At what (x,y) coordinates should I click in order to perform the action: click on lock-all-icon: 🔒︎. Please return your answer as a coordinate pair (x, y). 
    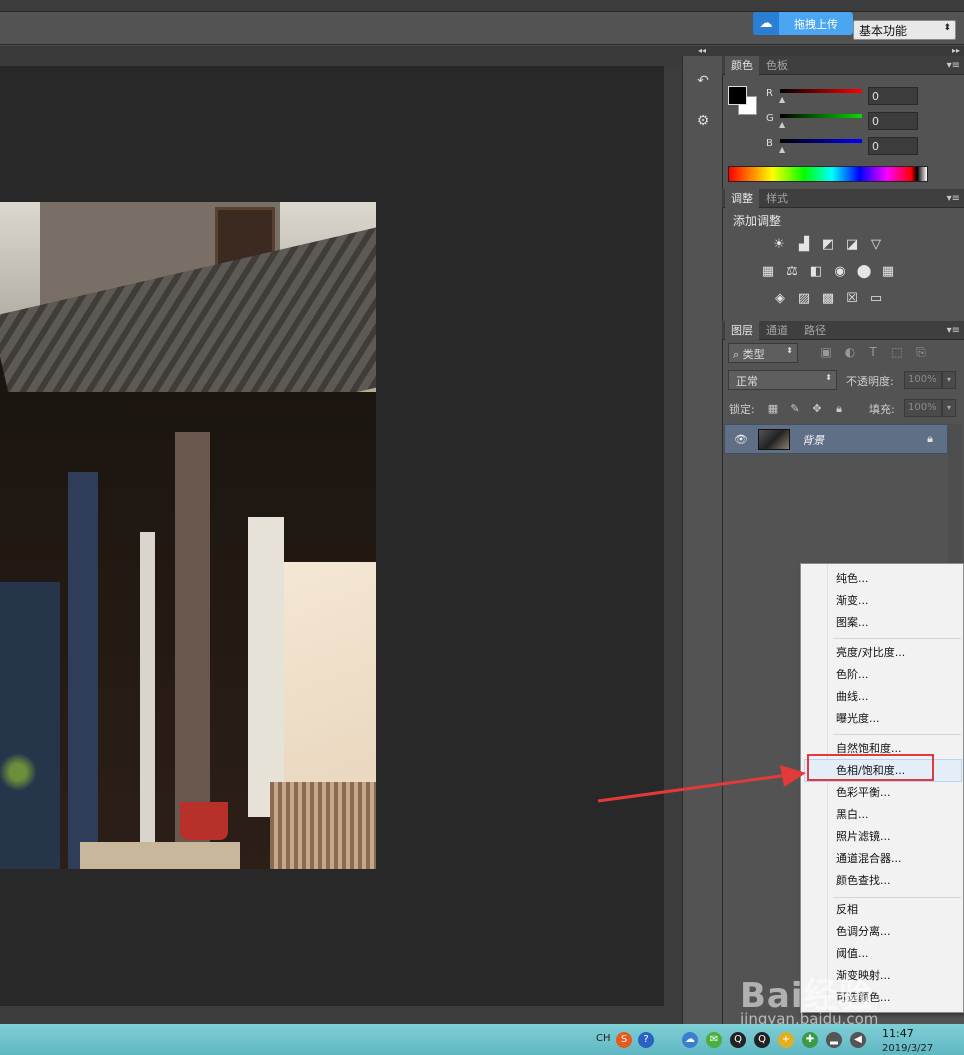
    Looking at the image, I should click on (839, 409).